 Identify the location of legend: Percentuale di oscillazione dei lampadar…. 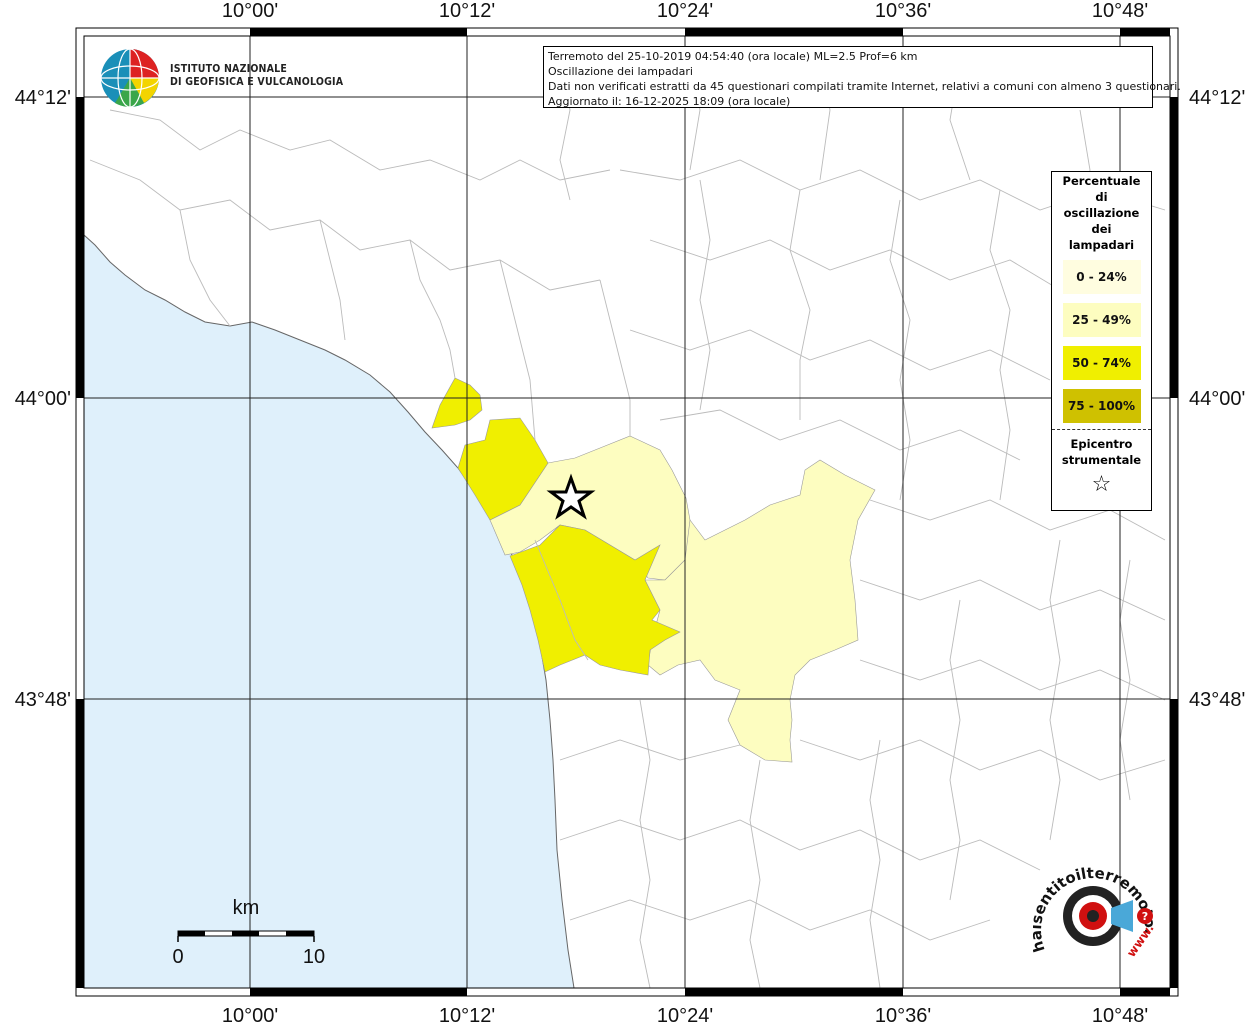
(1101, 341).